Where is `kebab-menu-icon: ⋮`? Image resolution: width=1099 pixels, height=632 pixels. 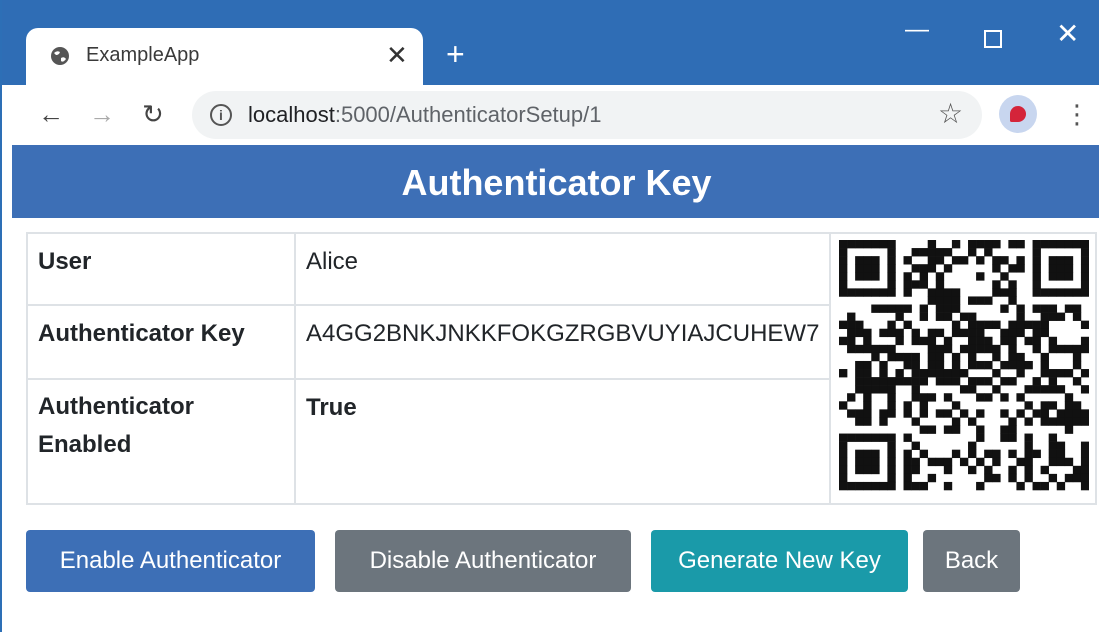
kebab-menu-icon: ⋮ is located at coordinates (1077, 114).